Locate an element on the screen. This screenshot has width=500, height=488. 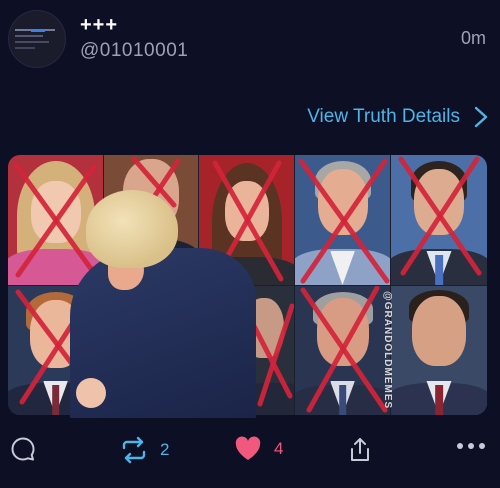
display-name: +++ is located at coordinates (99, 25).